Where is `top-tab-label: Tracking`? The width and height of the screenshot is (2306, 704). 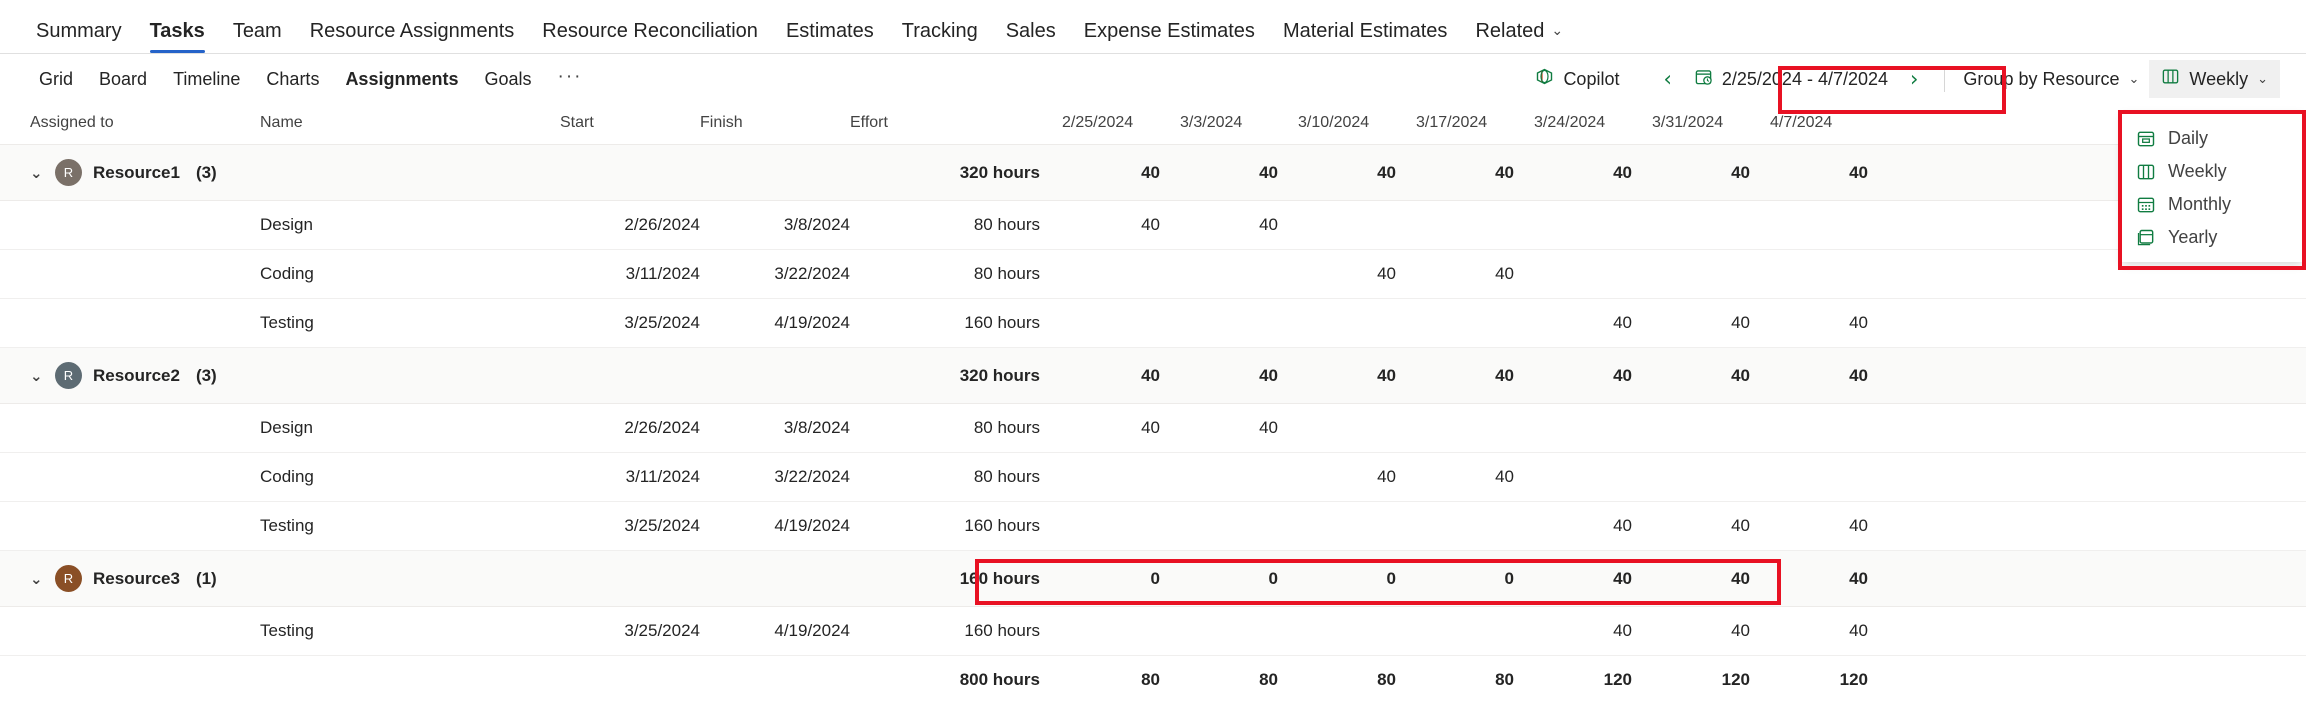
top-tab-label: Tracking is located at coordinates (940, 31).